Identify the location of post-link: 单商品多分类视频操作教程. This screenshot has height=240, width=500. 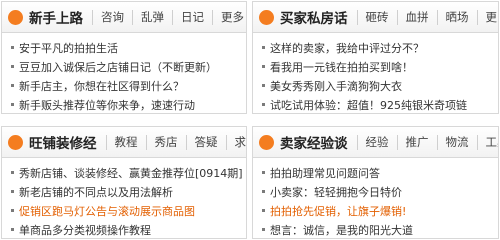
(128, 229).